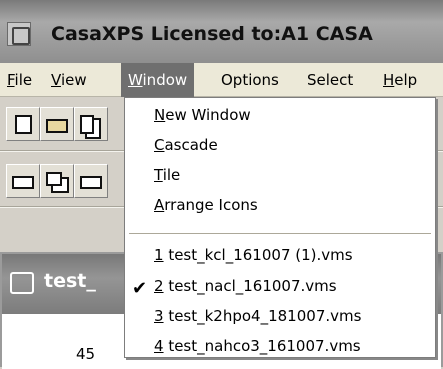 This screenshot has width=443, height=369. I want to click on menu-help: Help, so click(400, 80).